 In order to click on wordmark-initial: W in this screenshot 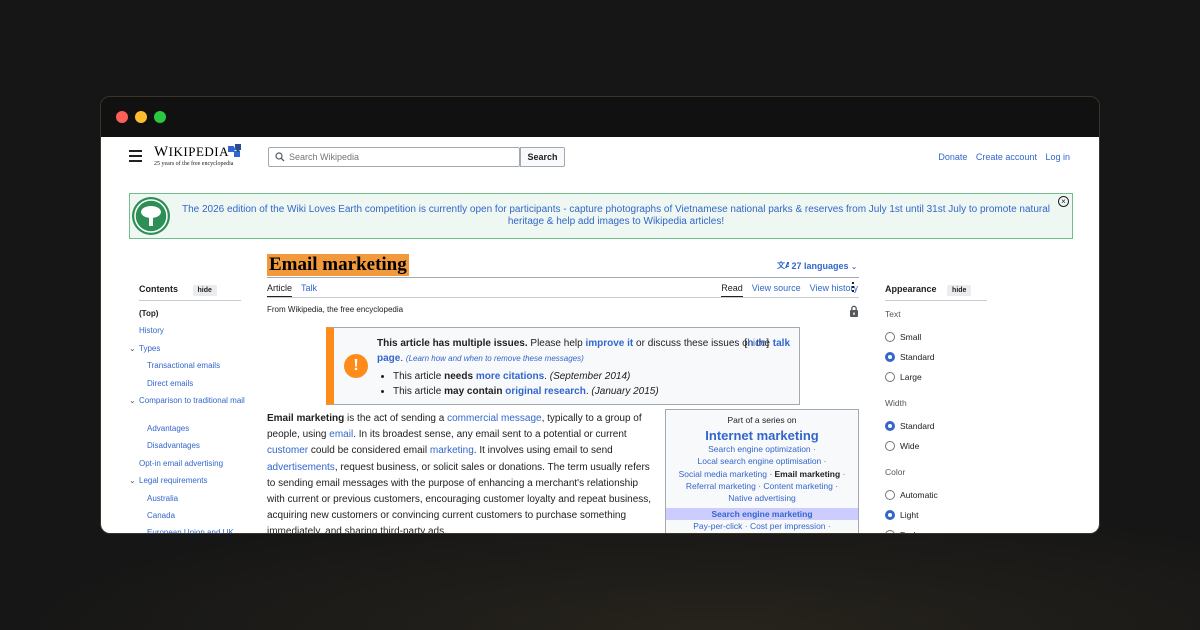, I will do `click(161, 152)`.